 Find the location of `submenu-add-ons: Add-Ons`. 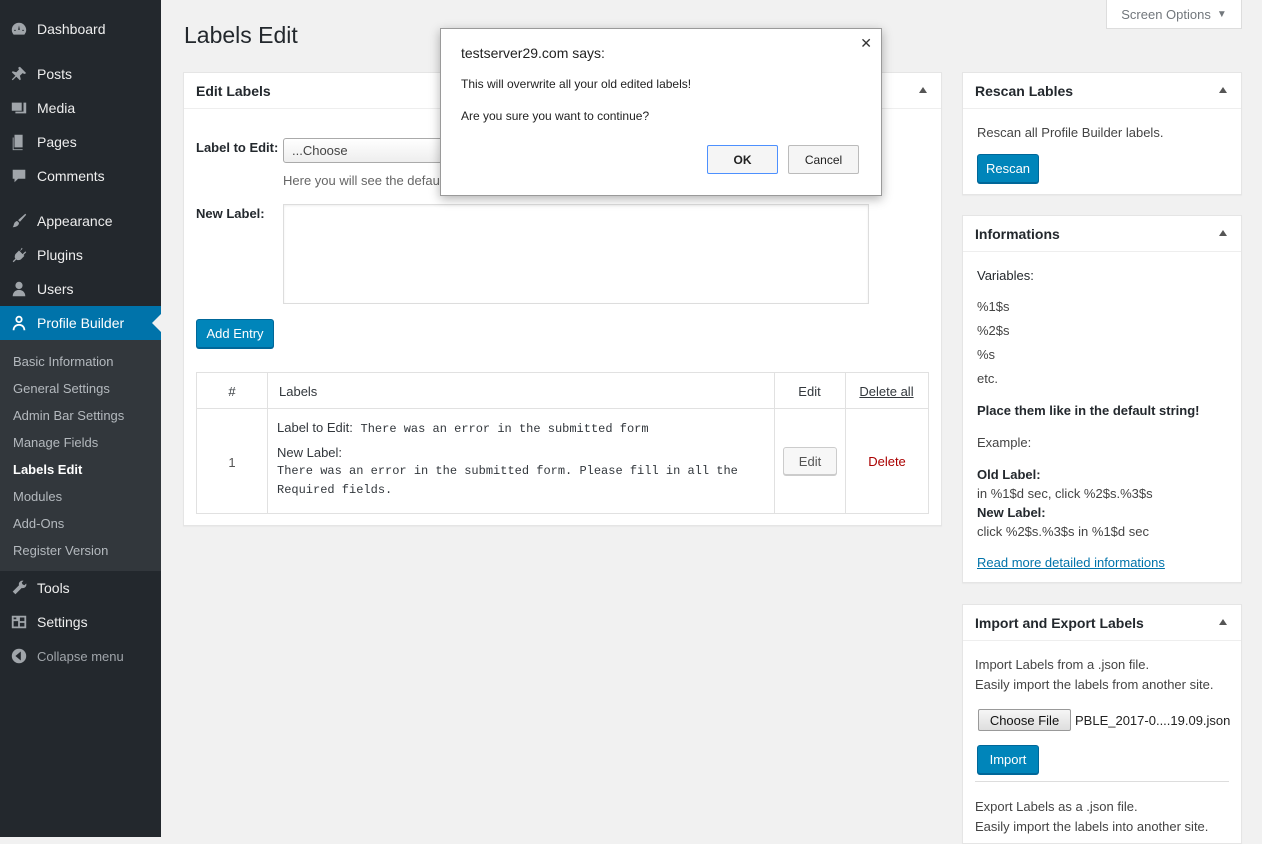

submenu-add-ons: Add-Ons is located at coordinates (38, 523).